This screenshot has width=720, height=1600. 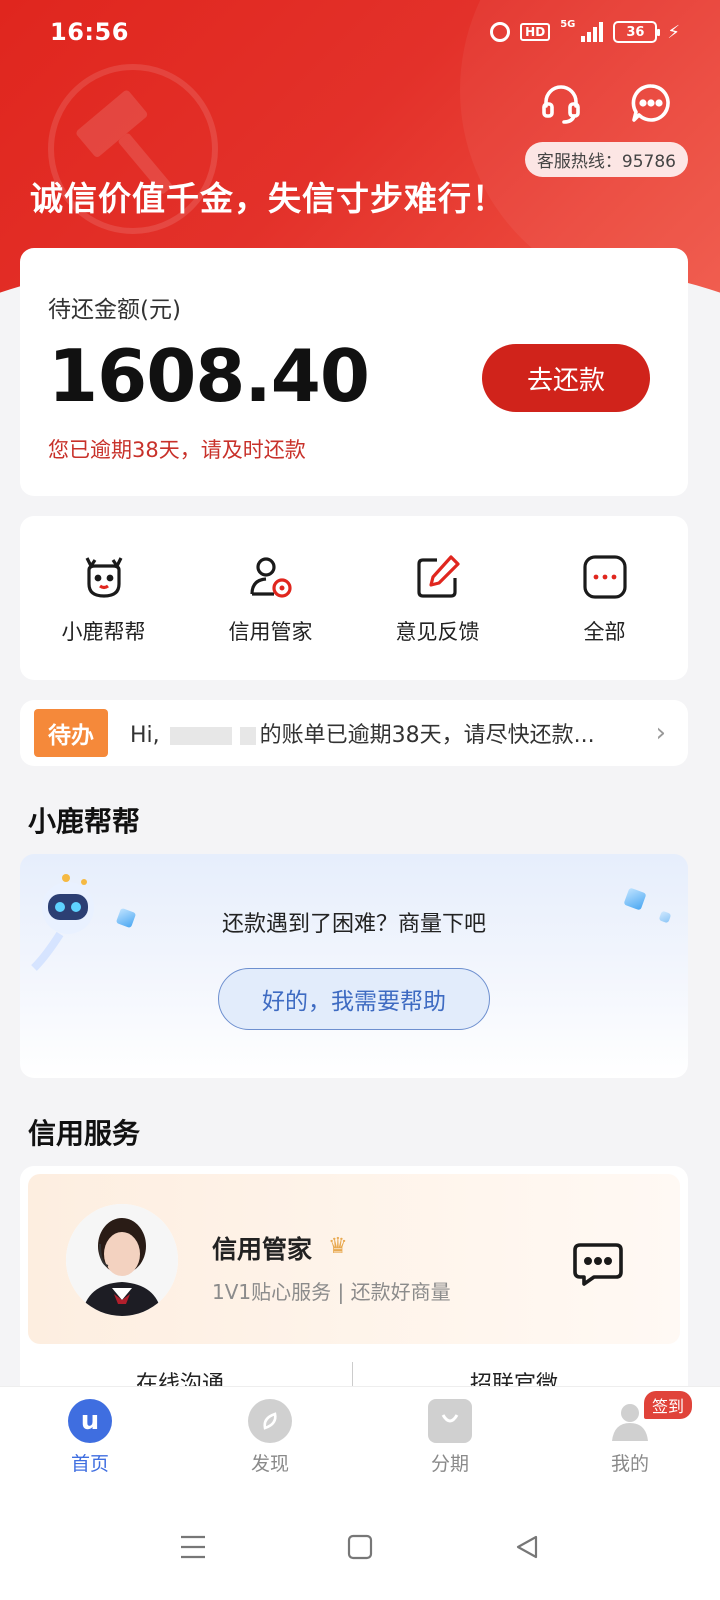 I want to click on help-section-title: 小鹿帮帮, so click(x=84, y=821).